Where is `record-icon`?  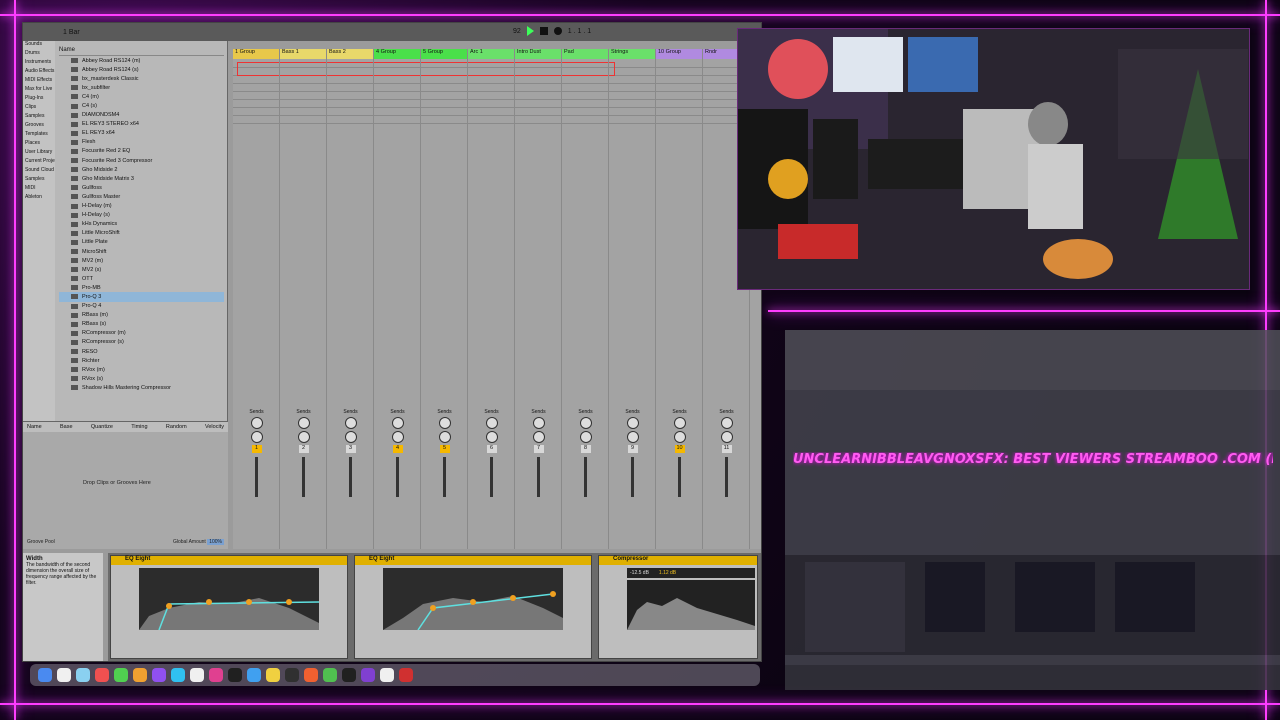 record-icon is located at coordinates (557, 31).